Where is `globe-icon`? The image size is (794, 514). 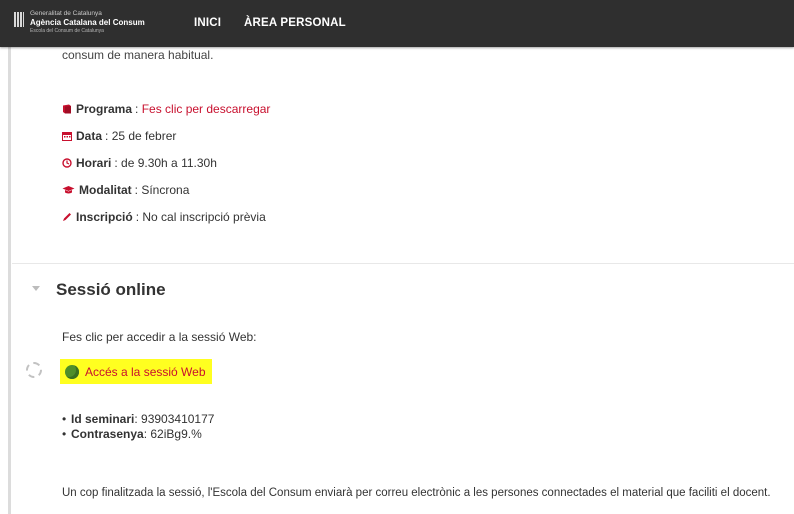 globe-icon is located at coordinates (72, 371).